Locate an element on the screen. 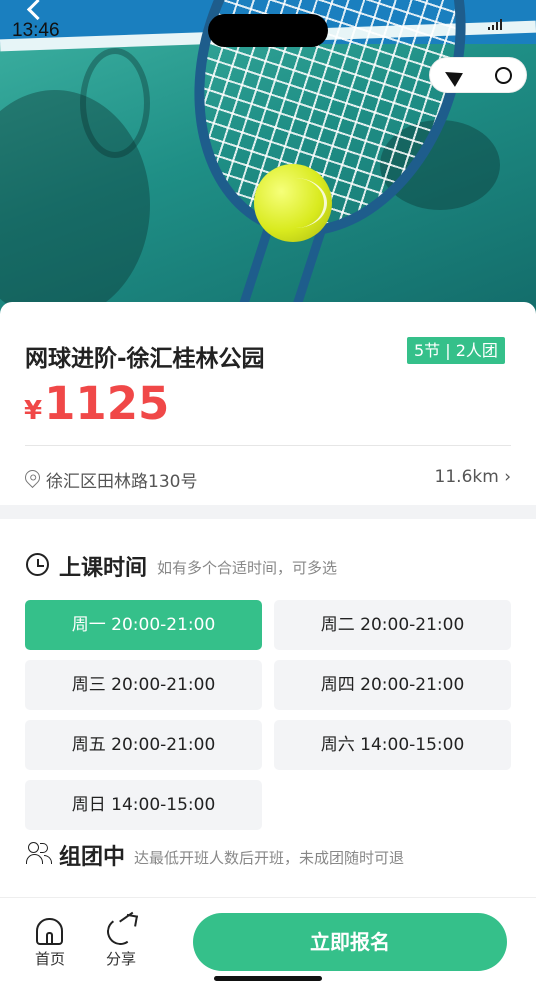 This screenshot has width=536, height=984. home-label: 首页 is located at coordinates (49, 959).